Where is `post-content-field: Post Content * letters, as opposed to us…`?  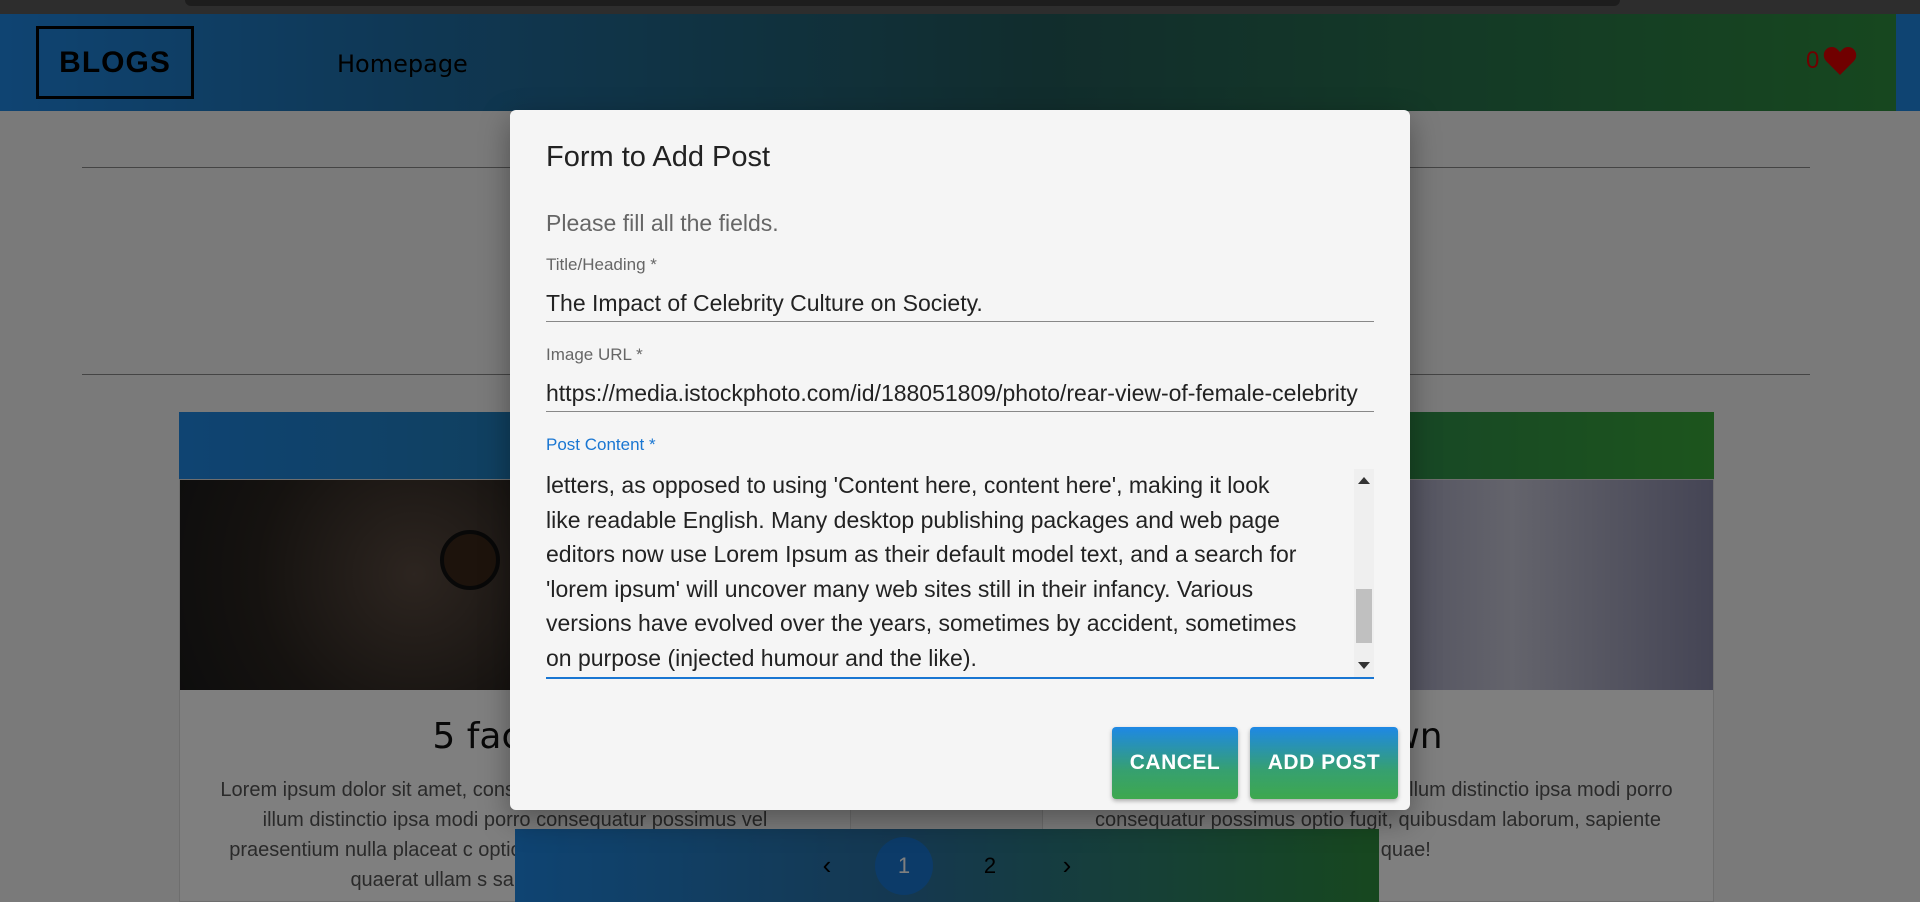
post-content-field: Post Content * letters, as opposed to us… is located at coordinates (960, 557).